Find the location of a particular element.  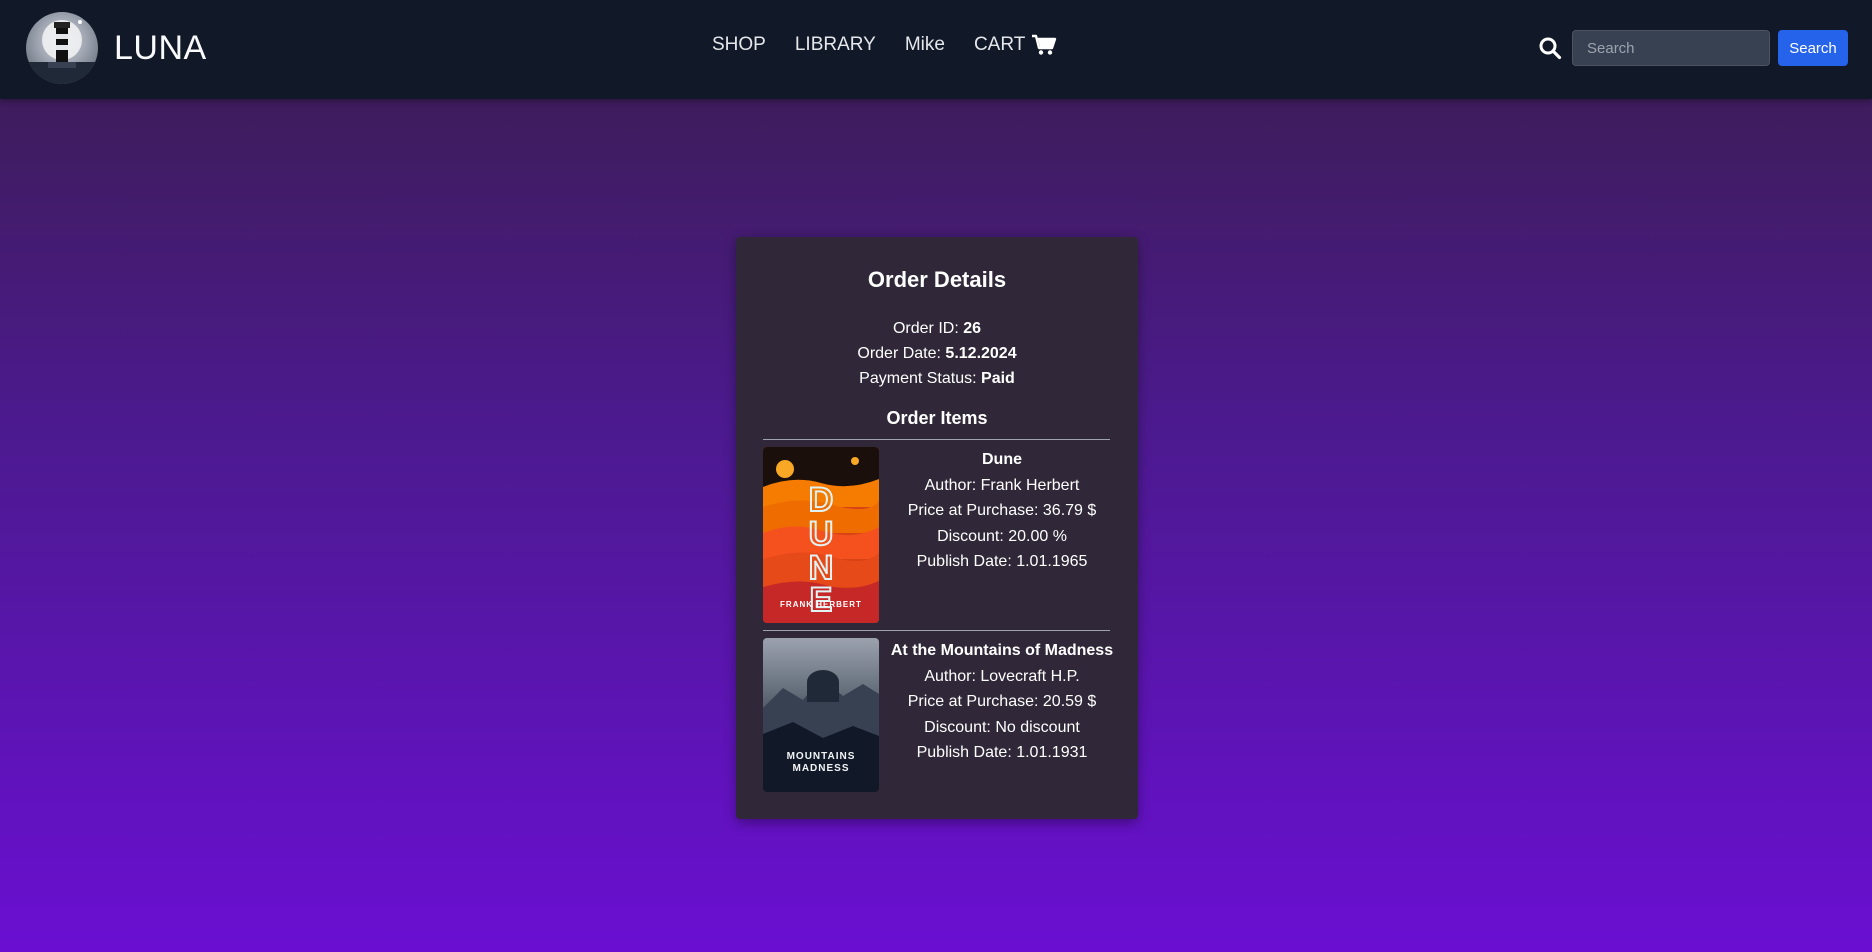

nav-user: Mike is located at coordinates (925, 45).